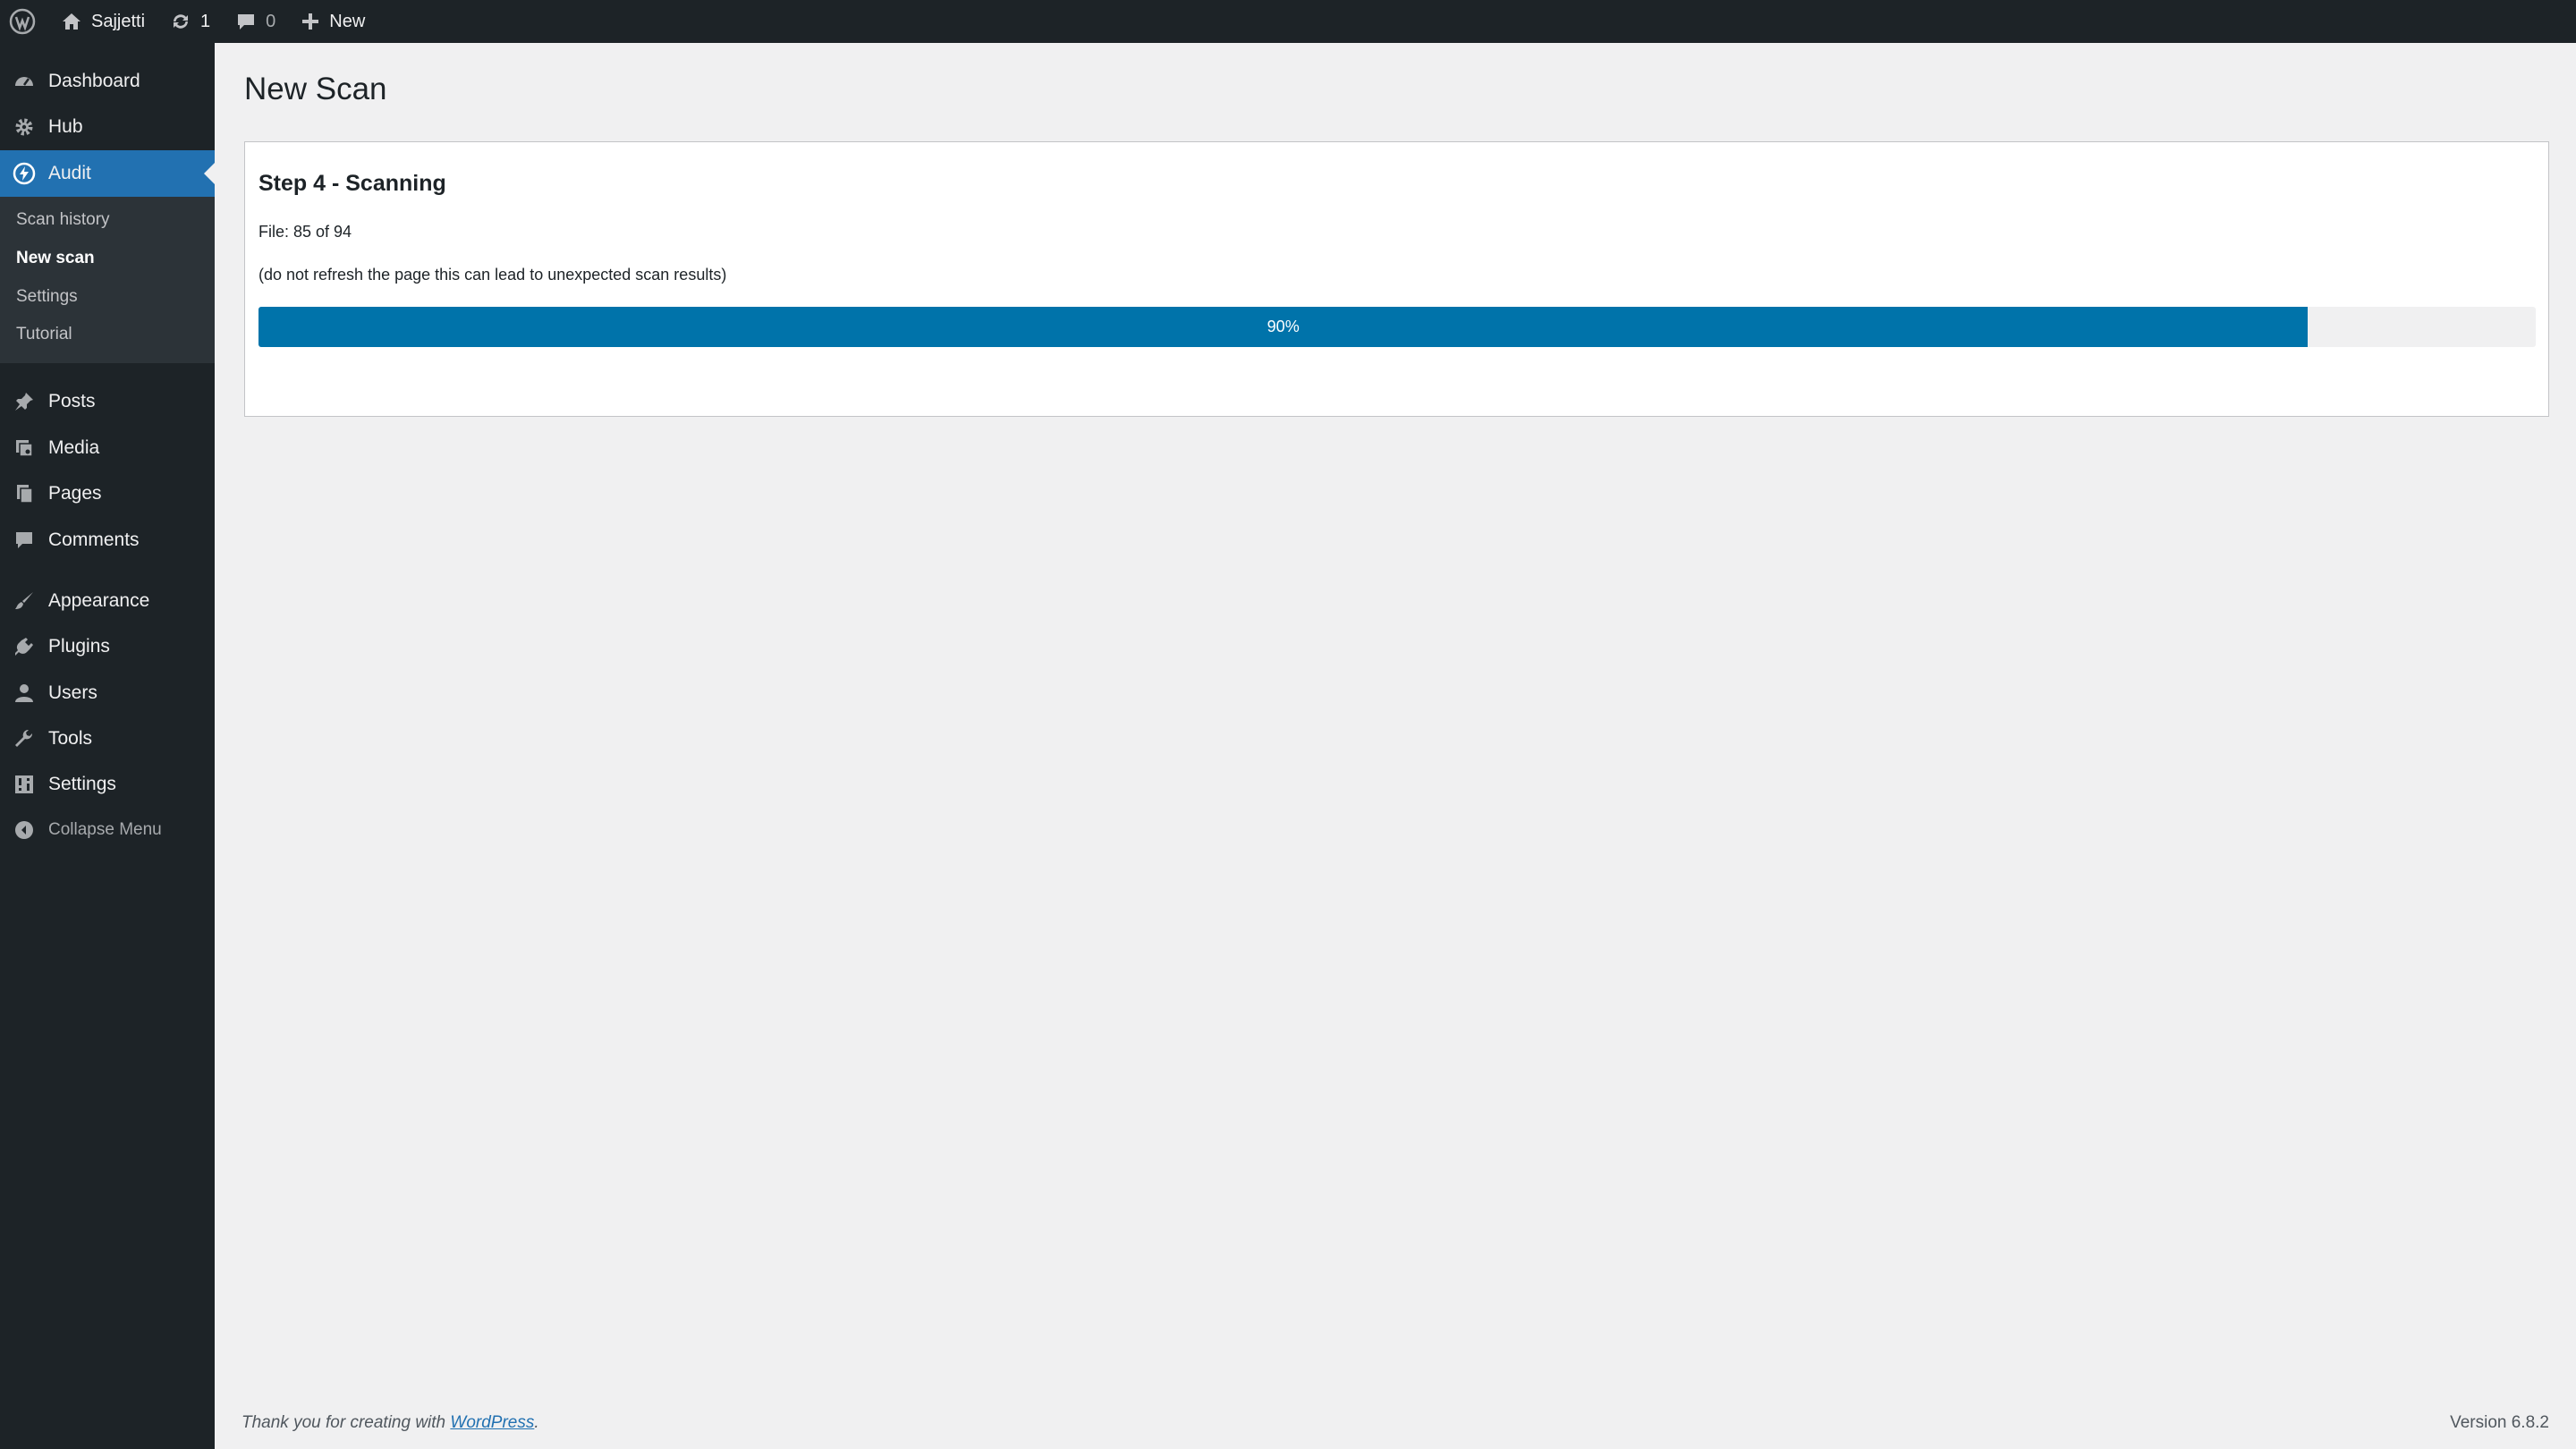 The width and height of the screenshot is (2576, 1449). I want to click on collapse-menu-button: Collapse Menu, so click(107, 830).